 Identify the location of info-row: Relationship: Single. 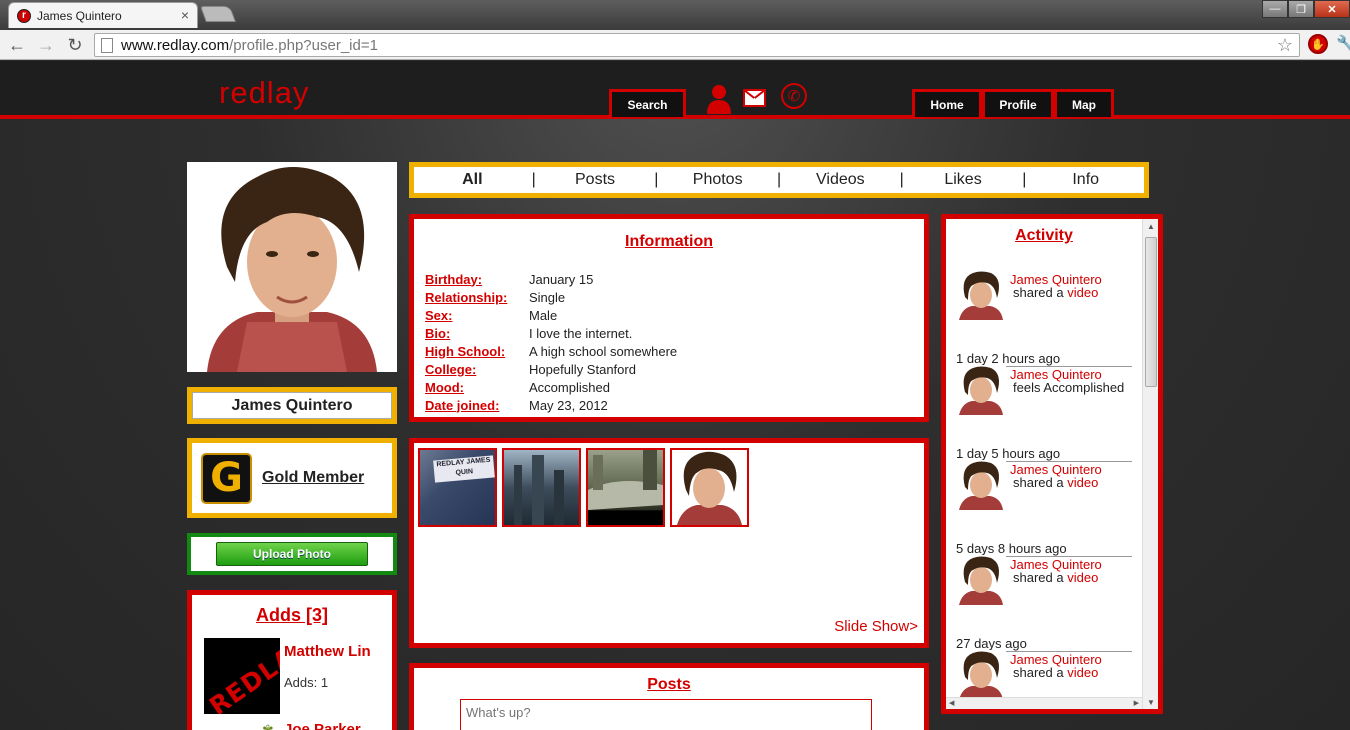
(551, 297).